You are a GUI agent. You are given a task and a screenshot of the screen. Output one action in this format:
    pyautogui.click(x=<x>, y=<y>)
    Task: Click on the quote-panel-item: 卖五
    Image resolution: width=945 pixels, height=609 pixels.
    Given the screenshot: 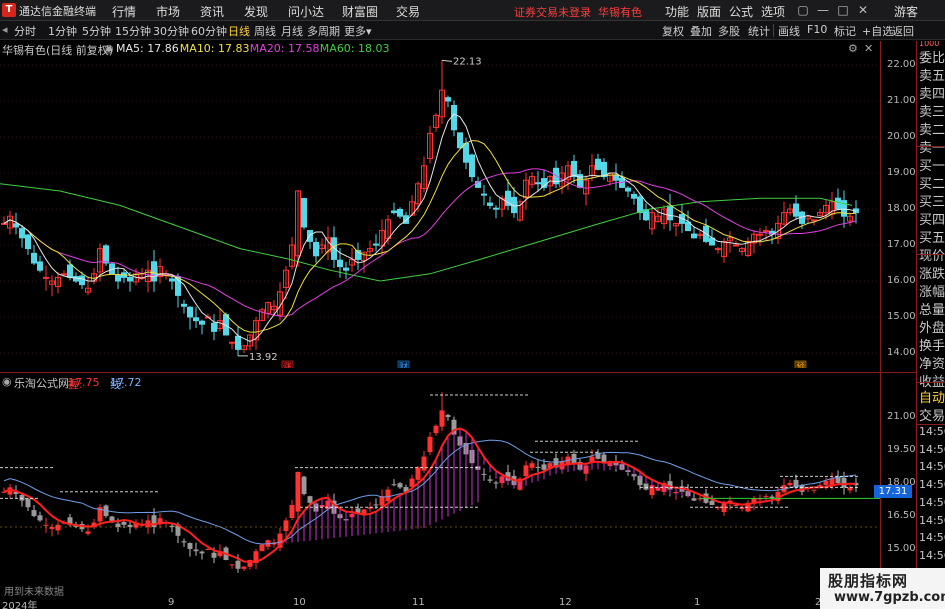 What is the action you would take?
    pyautogui.click(x=932, y=76)
    